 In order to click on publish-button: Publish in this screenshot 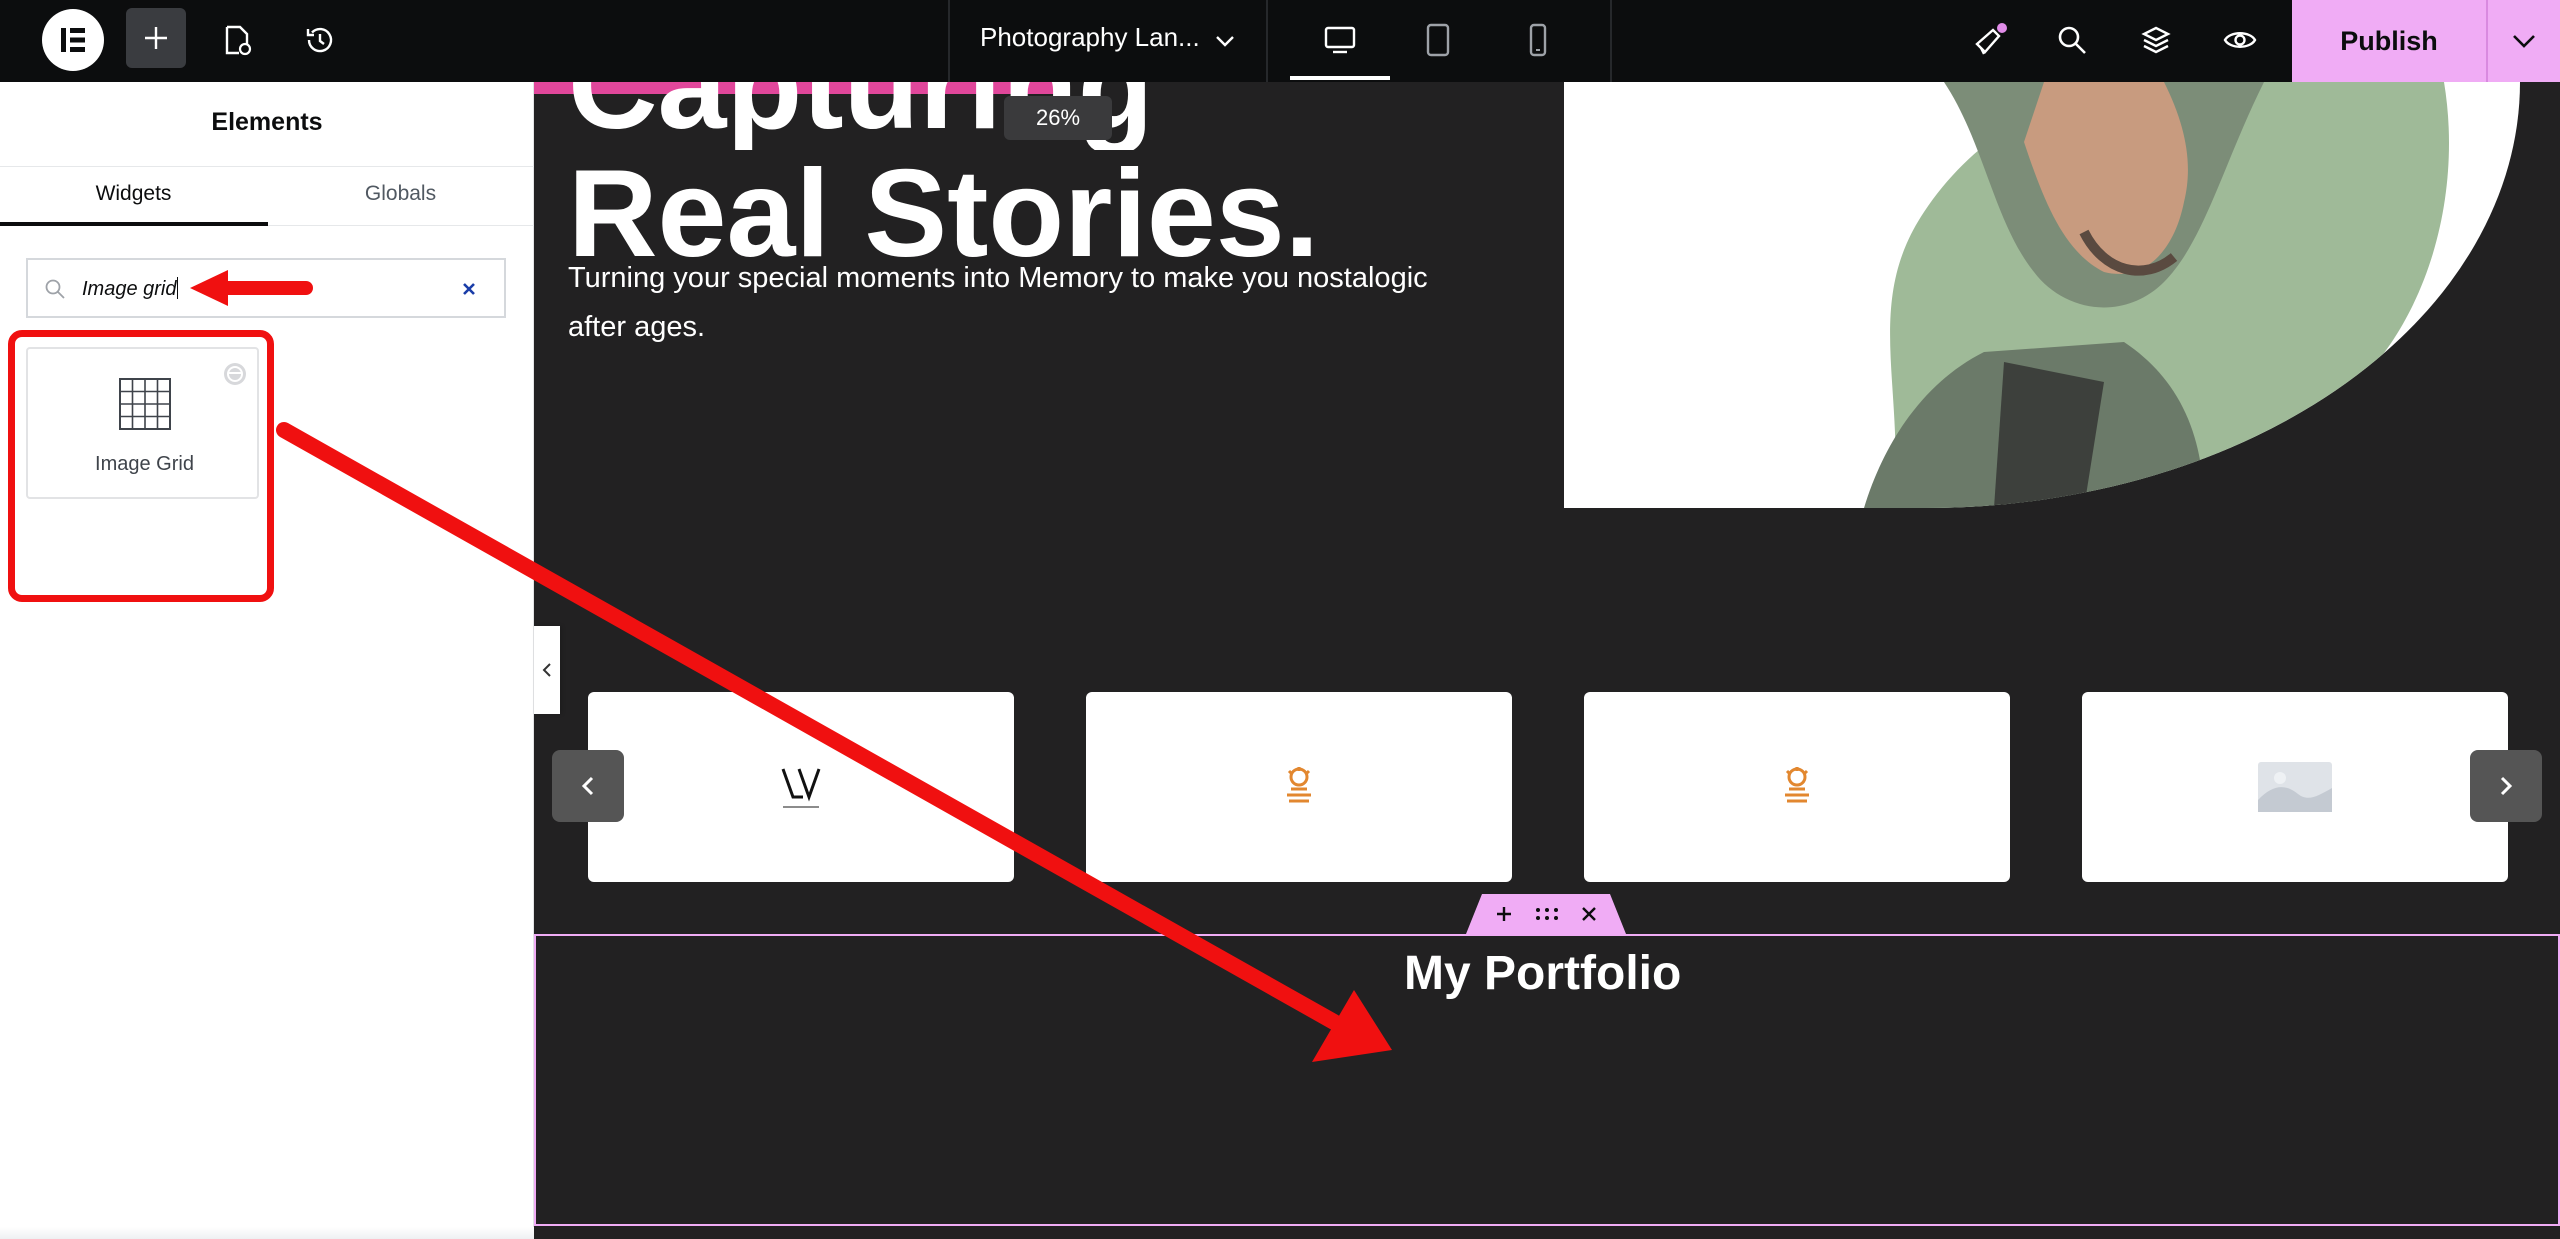, I will do `click(2389, 41)`.